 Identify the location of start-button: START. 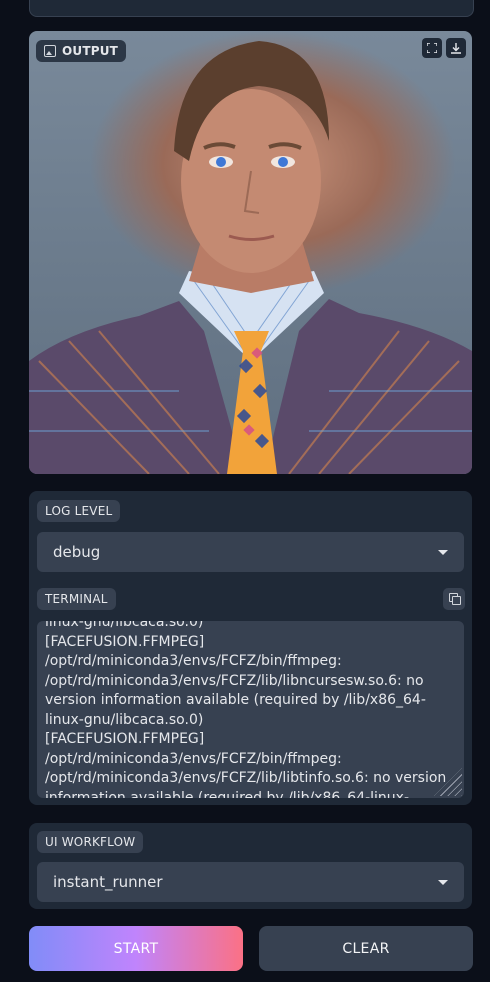
(136, 948).